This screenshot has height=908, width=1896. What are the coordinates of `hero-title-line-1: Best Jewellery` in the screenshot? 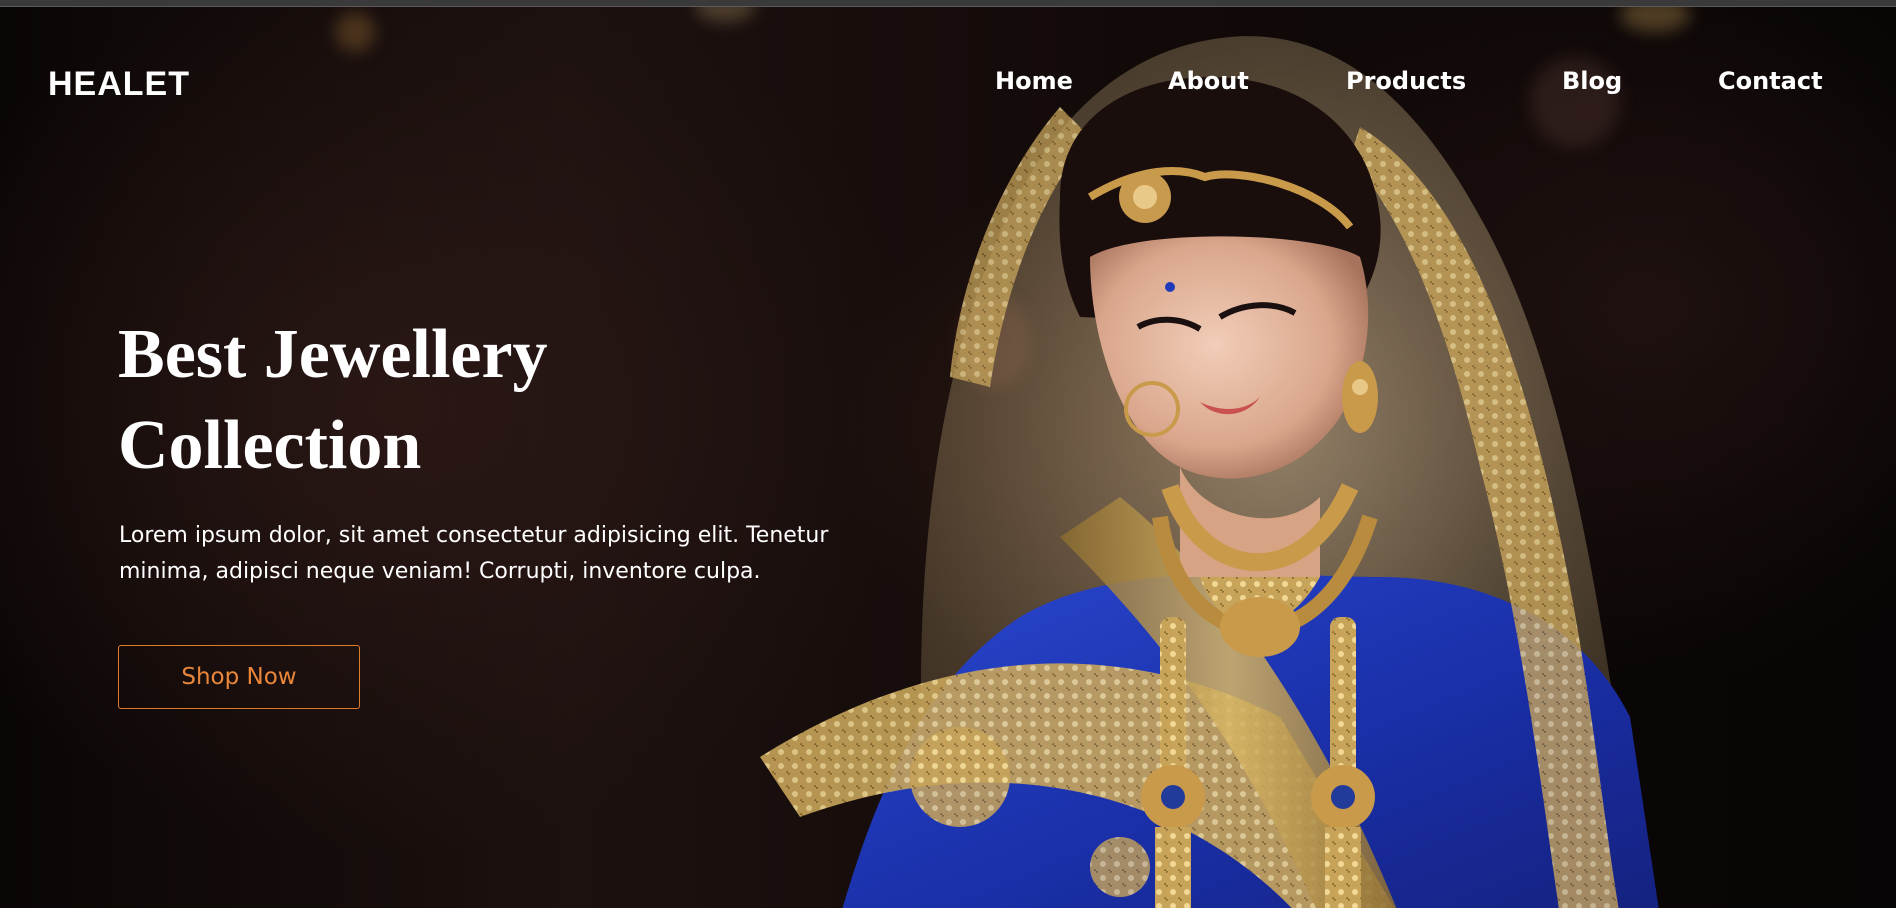 It's located at (333, 354).